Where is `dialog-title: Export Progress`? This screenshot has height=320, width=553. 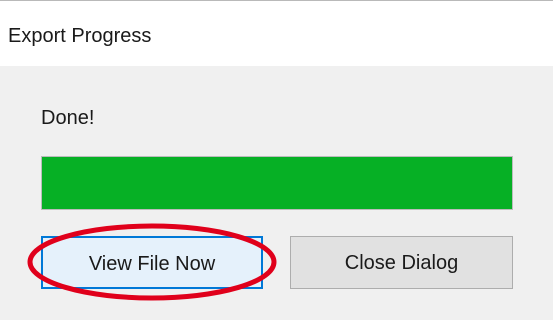
dialog-title: Export Progress is located at coordinates (80, 36).